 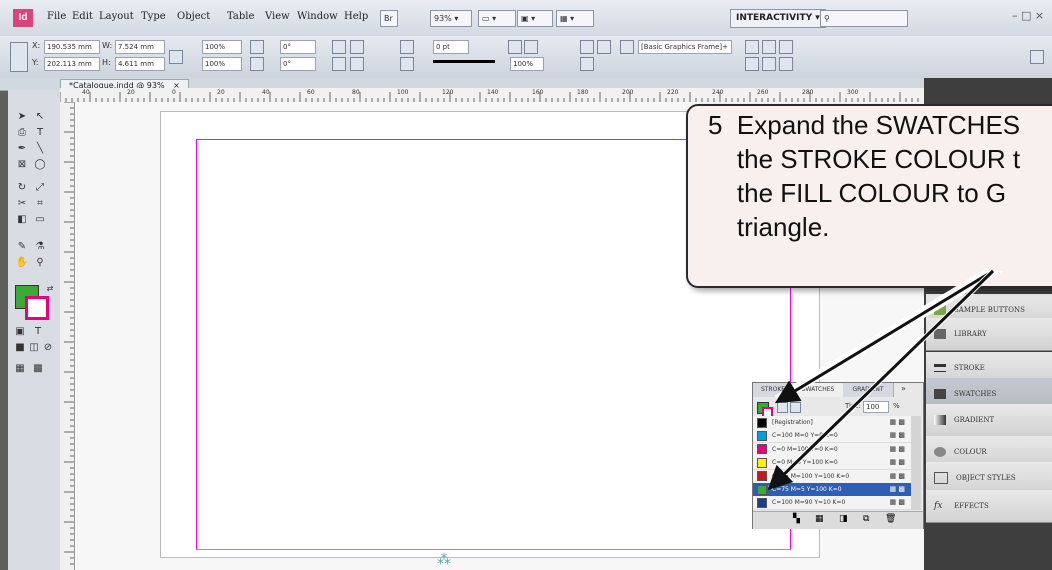 What do you see at coordinates (884, 336) in the screenshot?
I see `arrow-to-stroke-swatch-line` at bounding box center [884, 336].